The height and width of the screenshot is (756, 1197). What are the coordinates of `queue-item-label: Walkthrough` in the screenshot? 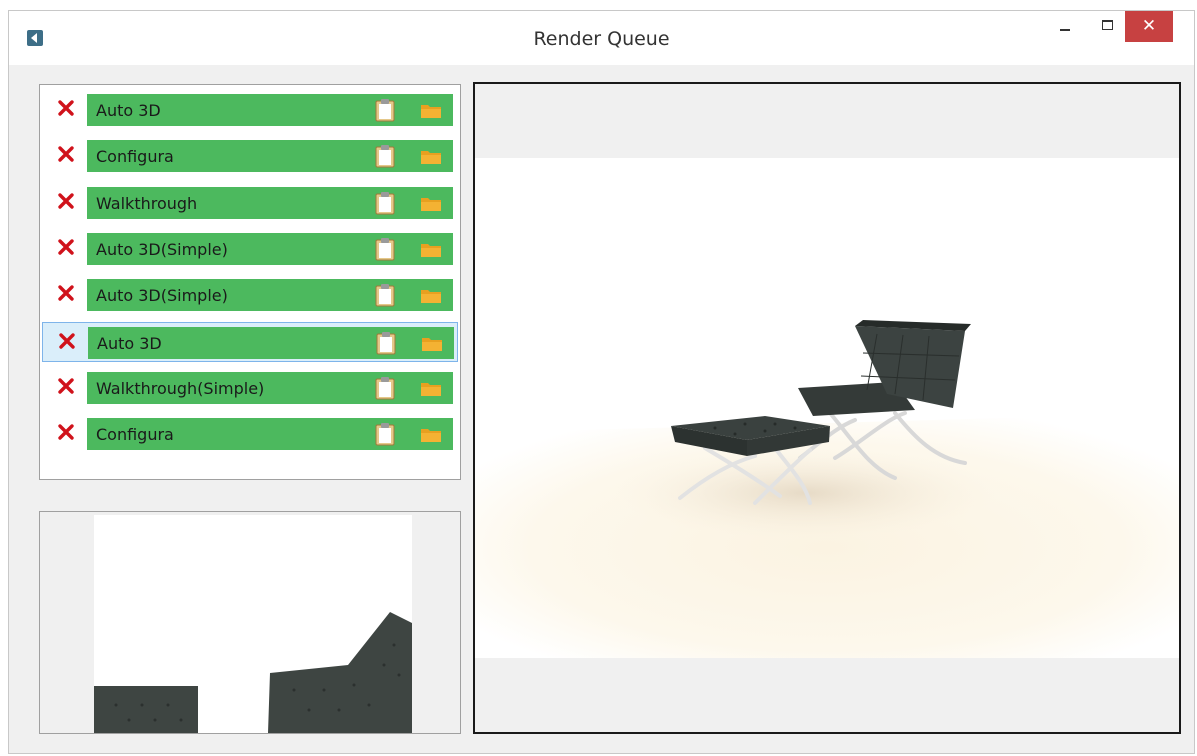 It's located at (147, 203).